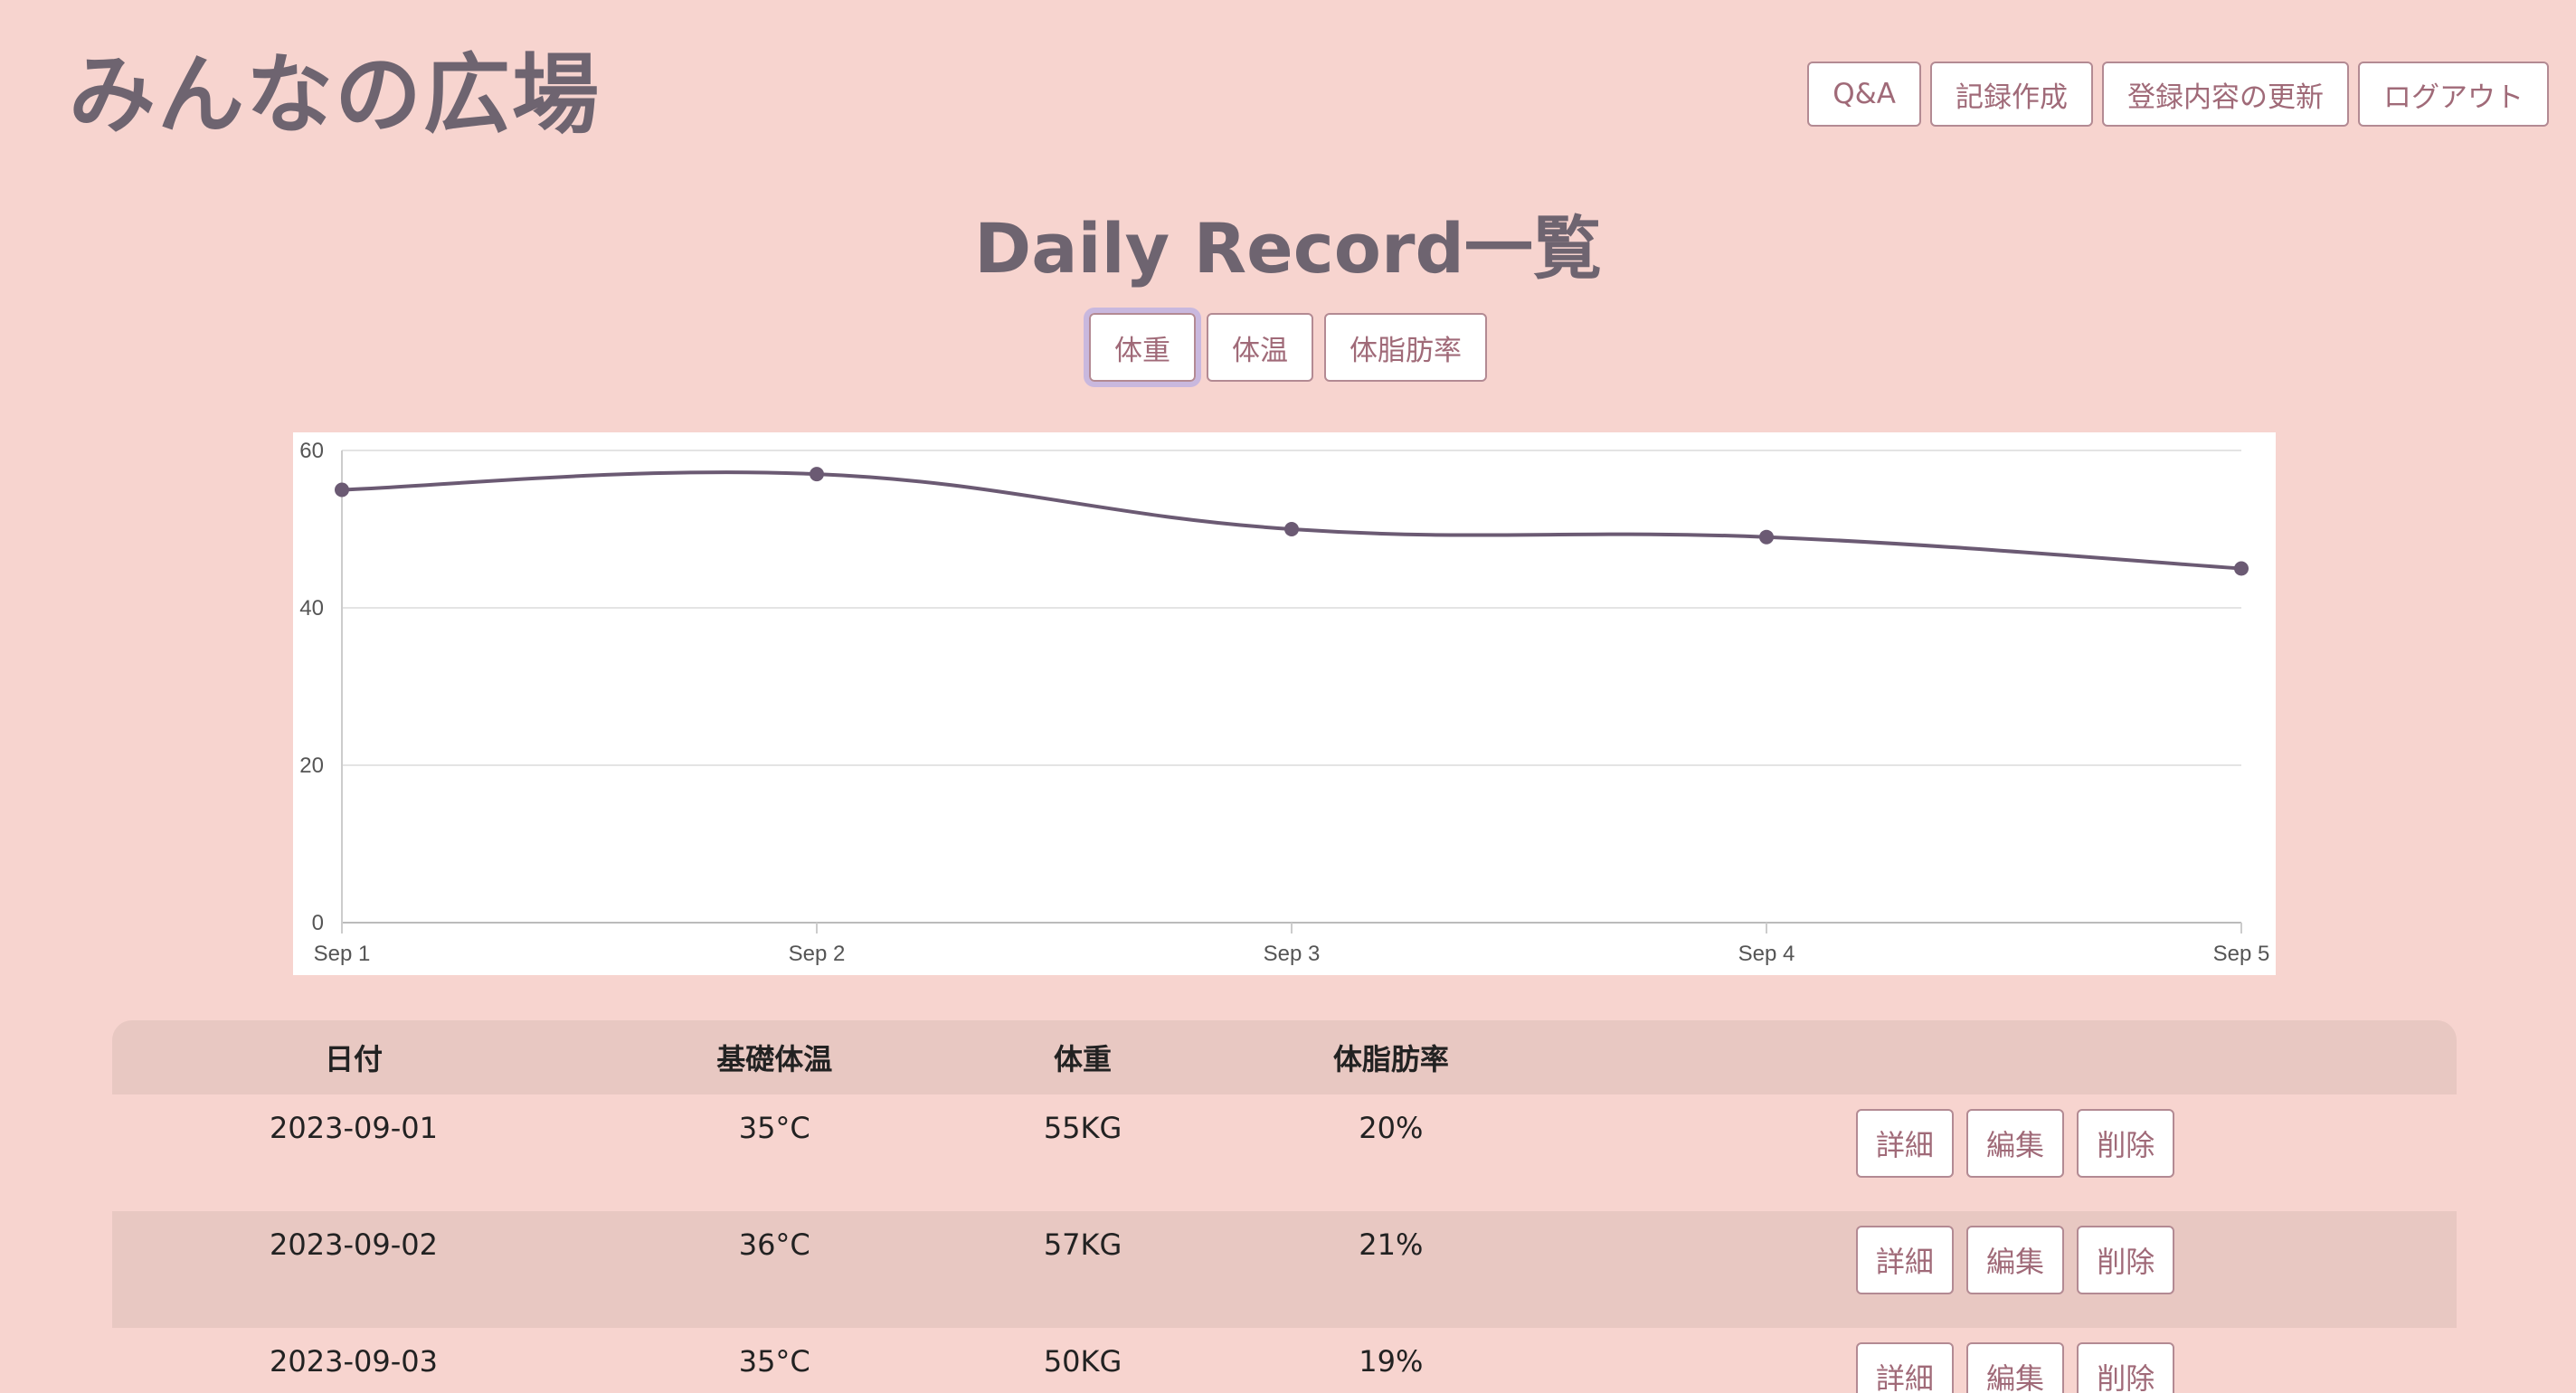 The height and width of the screenshot is (1393, 2576). What do you see at coordinates (311, 765) in the screenshot?
I see `y-tick-label: 20` at bounding box center [311, 765].